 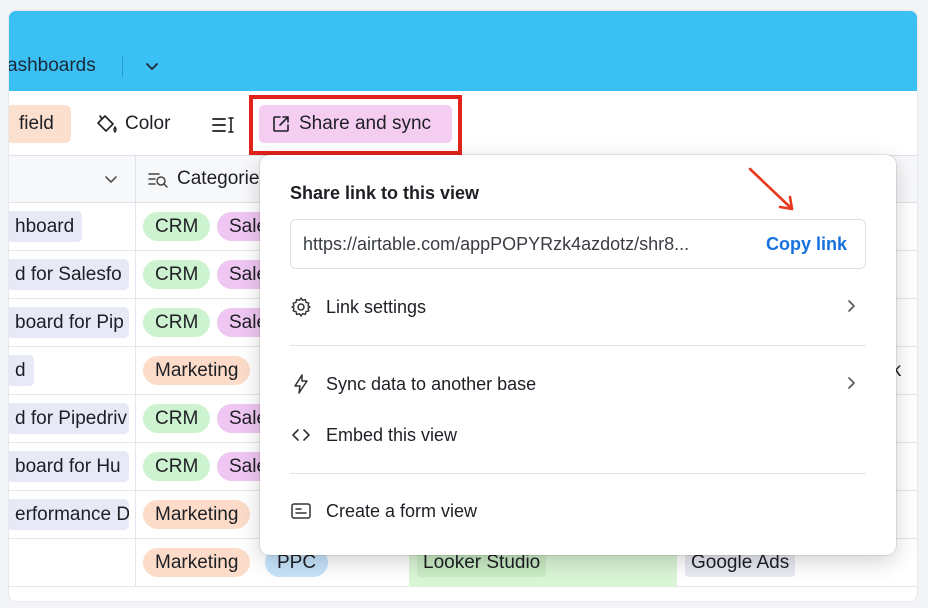 I want to click on column-menu-chevron-icon, so click(x=111, y=179).